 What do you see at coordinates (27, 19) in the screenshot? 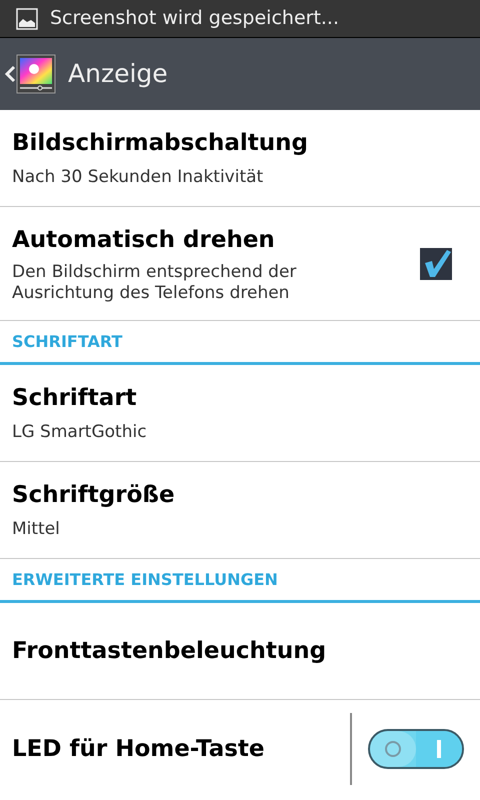
I see `image-icon` at bounding box center [27, 19].